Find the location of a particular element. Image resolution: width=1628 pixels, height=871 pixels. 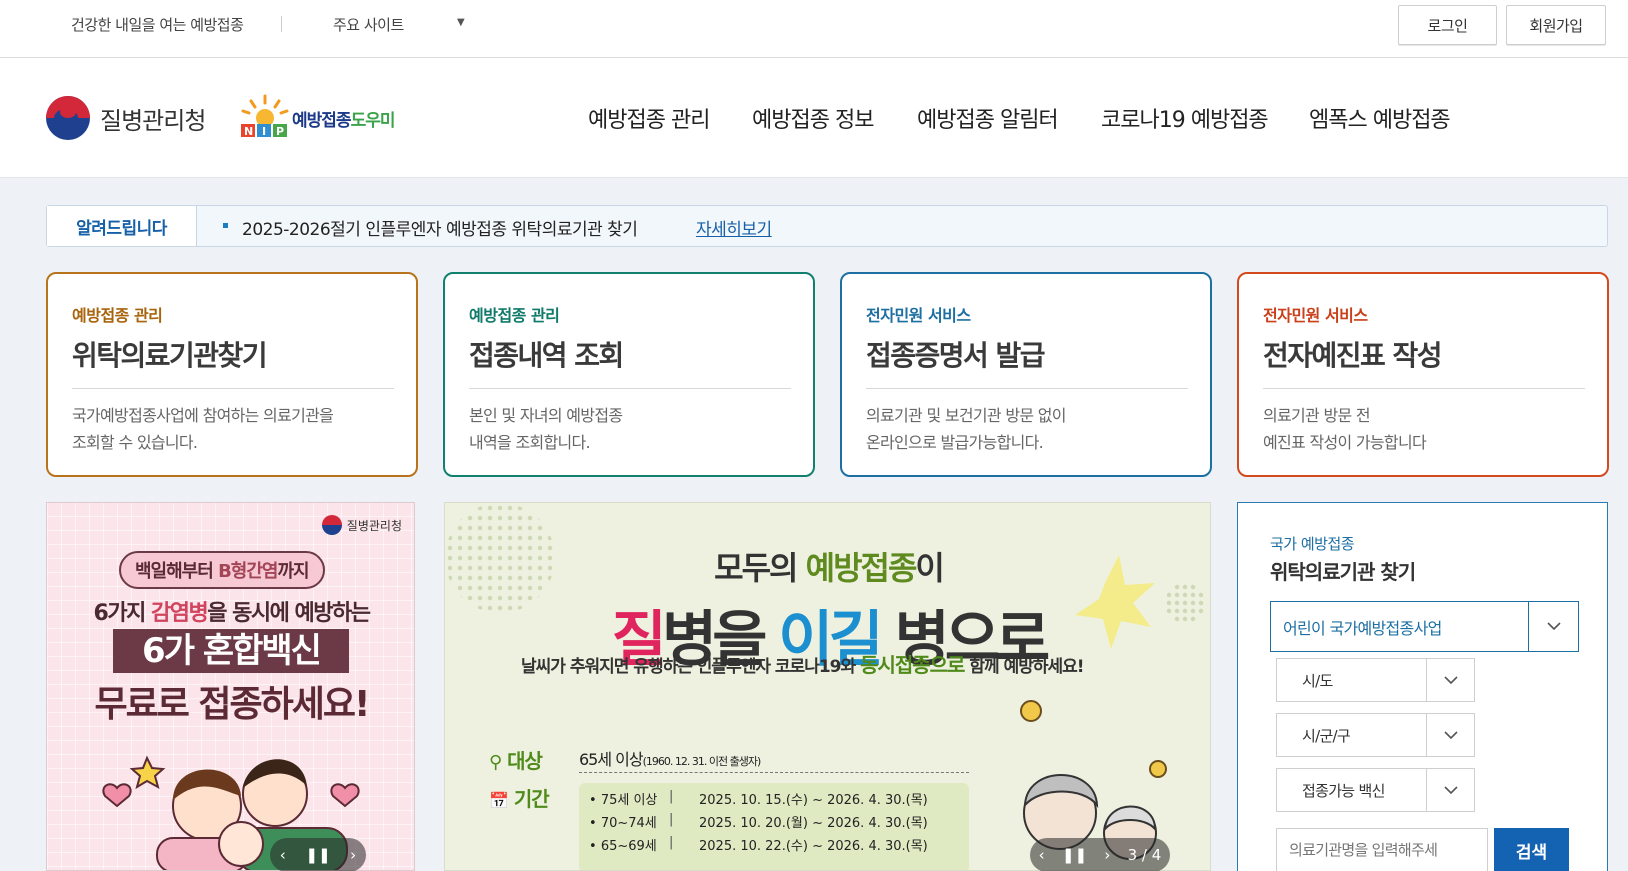

elderly-illustration is located at coordinates (1093, 707).